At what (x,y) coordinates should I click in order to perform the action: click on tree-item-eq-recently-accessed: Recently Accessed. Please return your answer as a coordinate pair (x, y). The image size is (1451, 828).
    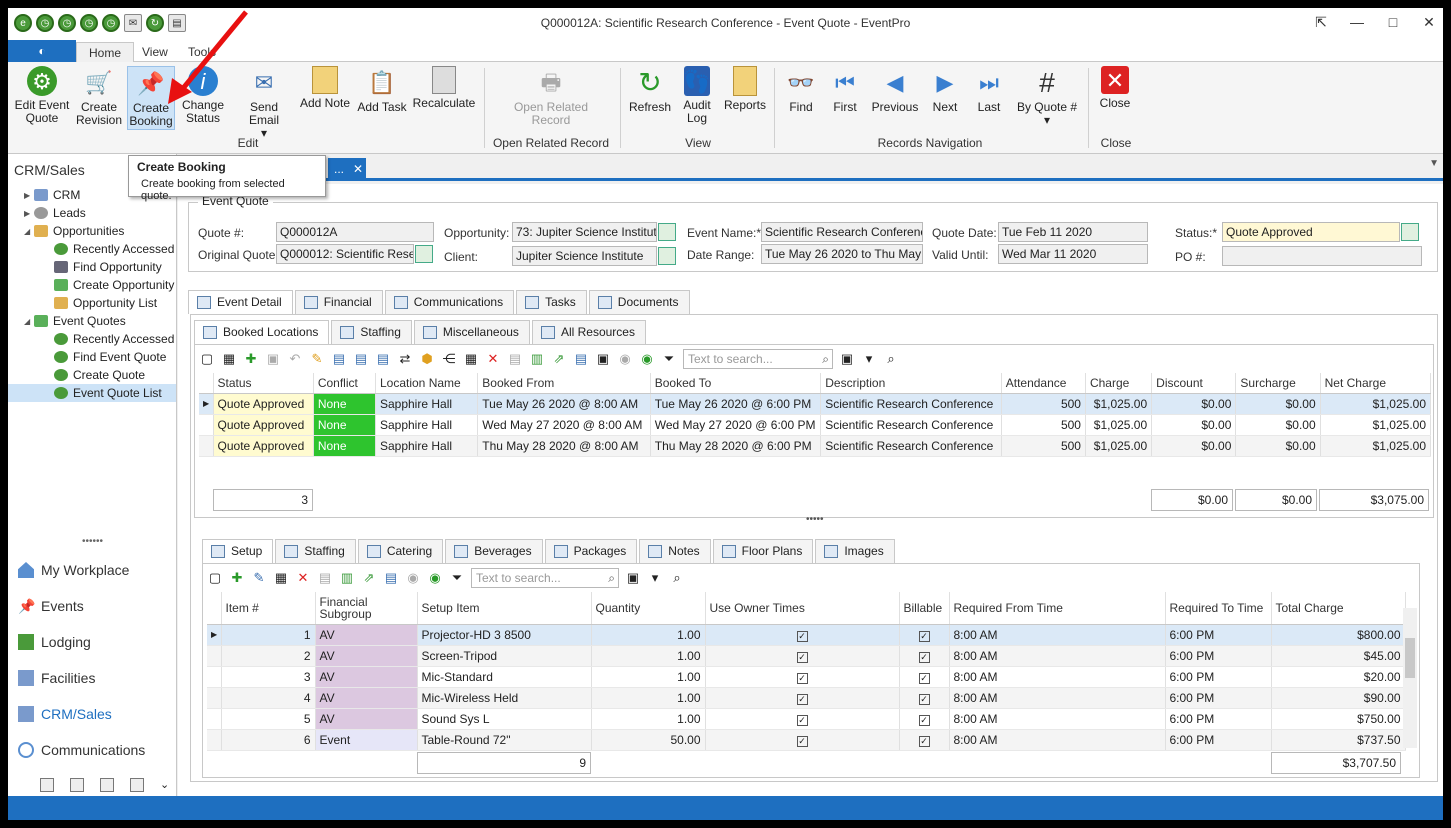
    Looking at the image, I should click on (92, 339).